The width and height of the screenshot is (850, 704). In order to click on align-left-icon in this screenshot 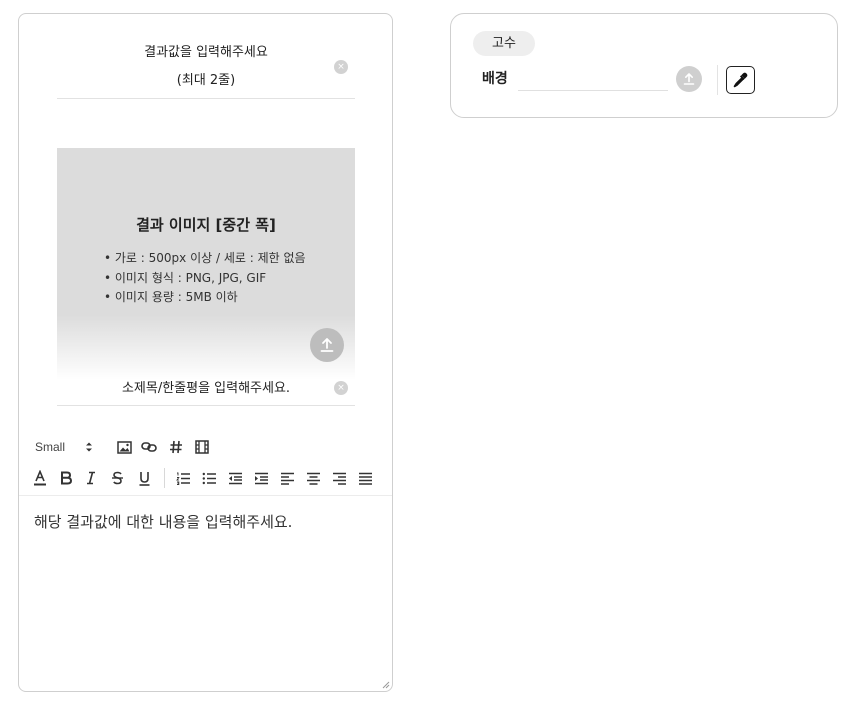, I will do `click(287, 478)`.